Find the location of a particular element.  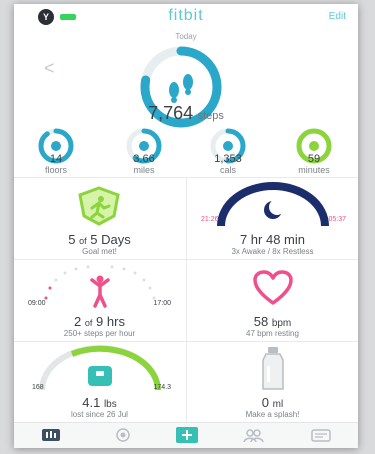

bottom-tab-bar is located at coordinates (186, 435).